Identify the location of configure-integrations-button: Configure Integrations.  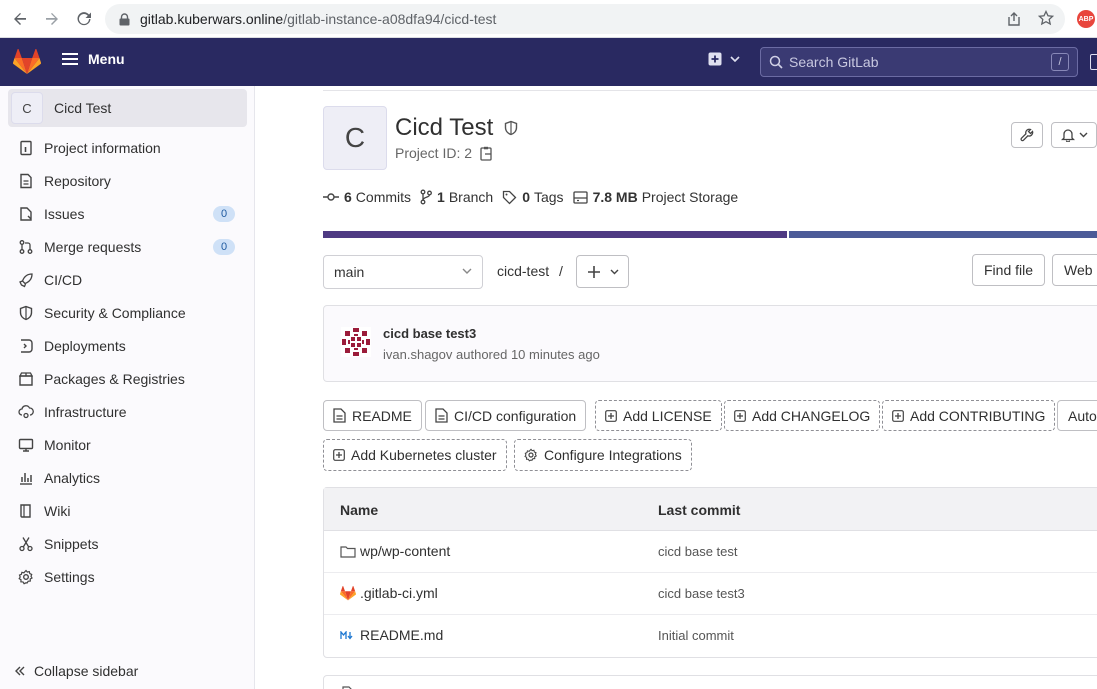
(603, 455).